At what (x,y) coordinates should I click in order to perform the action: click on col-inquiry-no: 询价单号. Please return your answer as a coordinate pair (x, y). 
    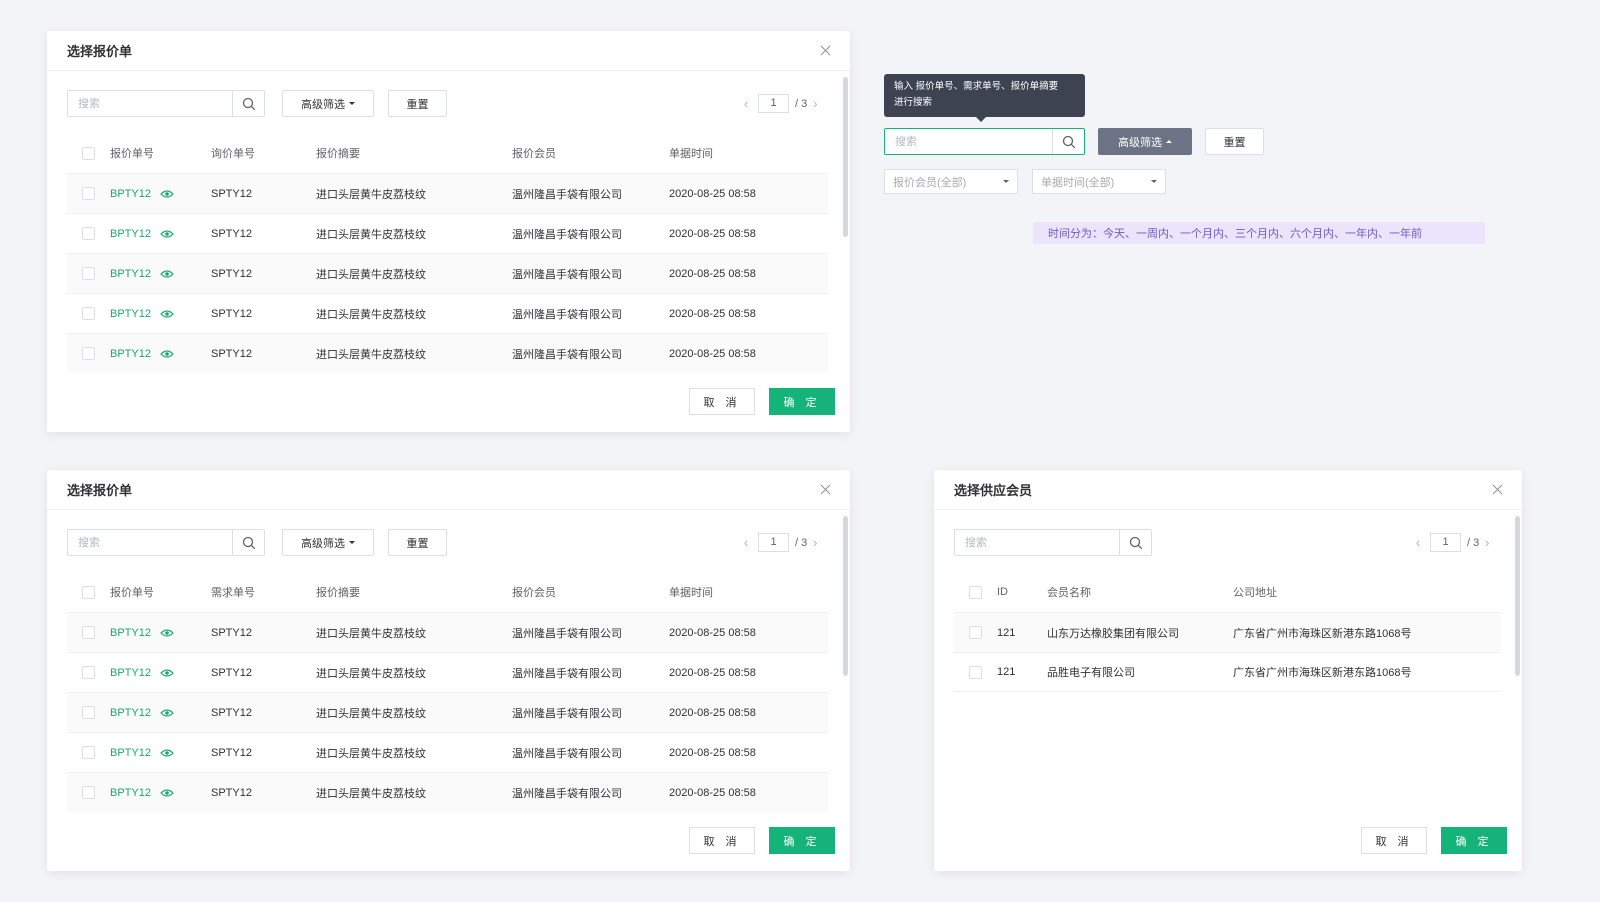
    Looking at the image, I should click on (233, 154).